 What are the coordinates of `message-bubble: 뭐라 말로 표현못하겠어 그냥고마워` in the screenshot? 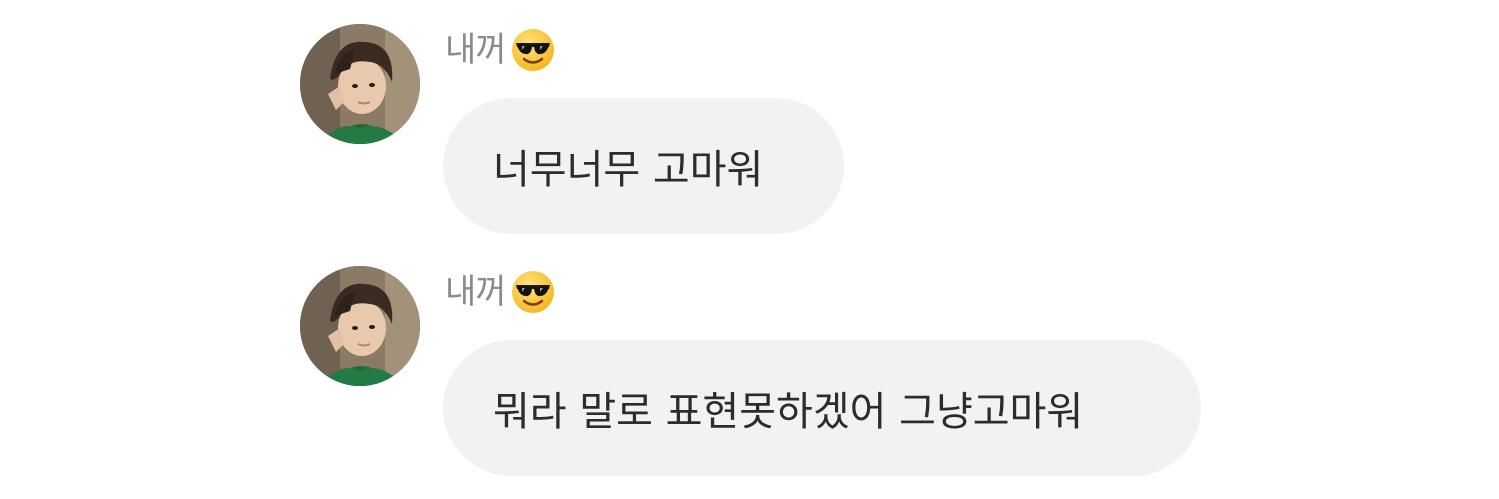 It's located at (822, 408).